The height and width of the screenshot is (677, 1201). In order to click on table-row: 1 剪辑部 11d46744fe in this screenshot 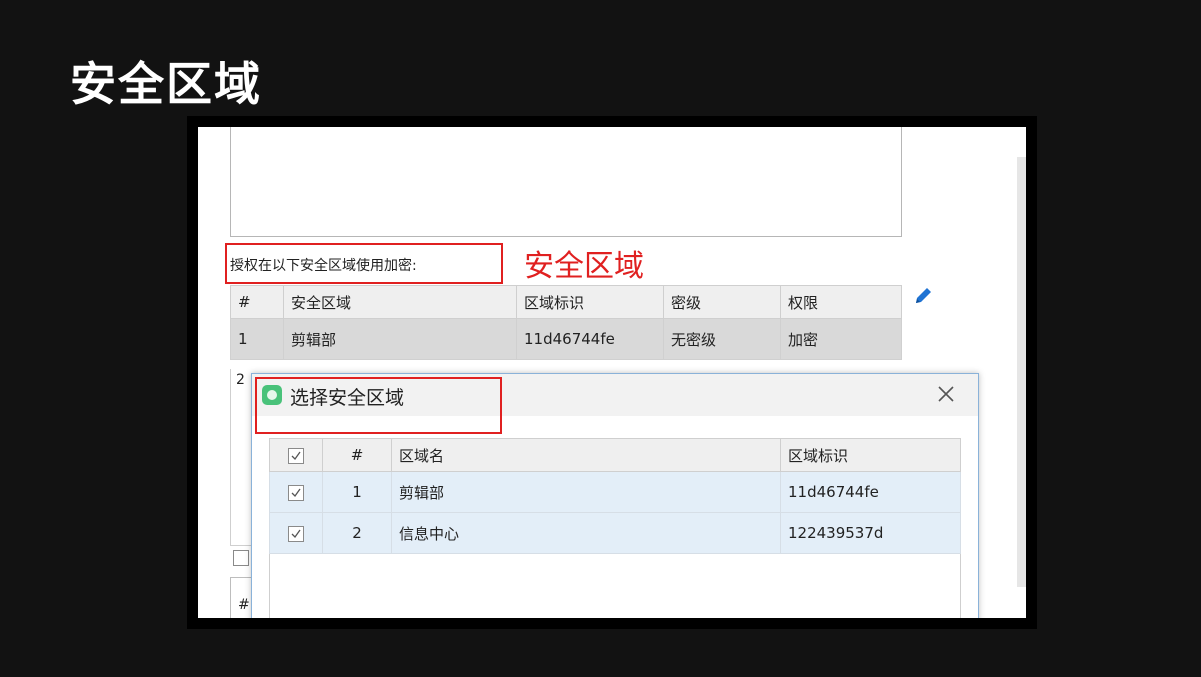, I will do `click(615, 492)`.